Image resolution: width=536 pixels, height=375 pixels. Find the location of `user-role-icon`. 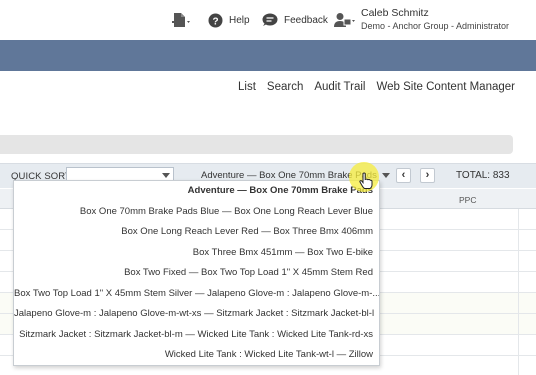

user-role-icon is located at coordinates (344, 20).